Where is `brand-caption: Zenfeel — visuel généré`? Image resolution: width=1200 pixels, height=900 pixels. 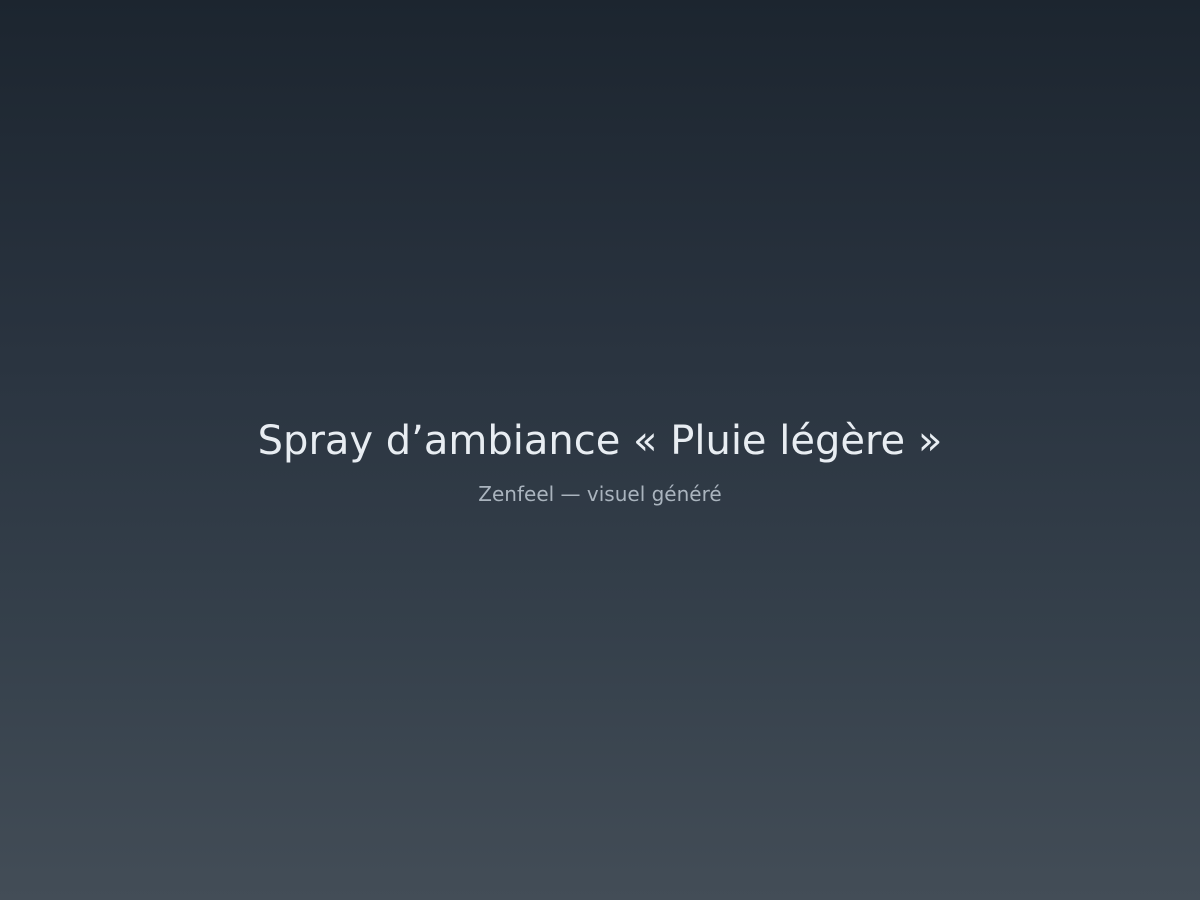
brand-caption: Zenfeel — visuel généré is located at coordinates (600, 494).